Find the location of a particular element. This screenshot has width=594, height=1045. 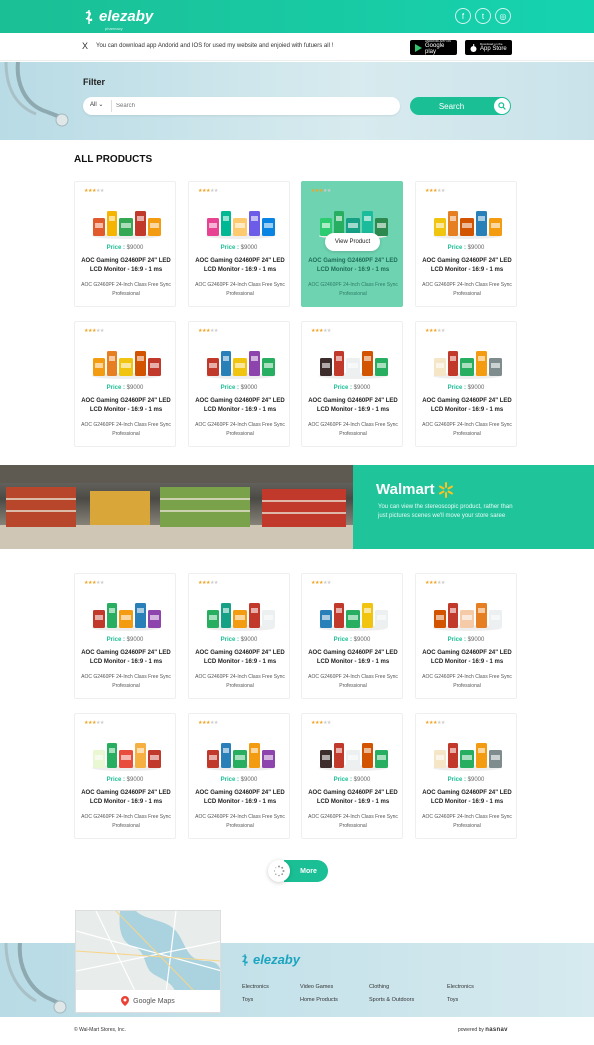

spark-icon is located at coordinates (445, 489).